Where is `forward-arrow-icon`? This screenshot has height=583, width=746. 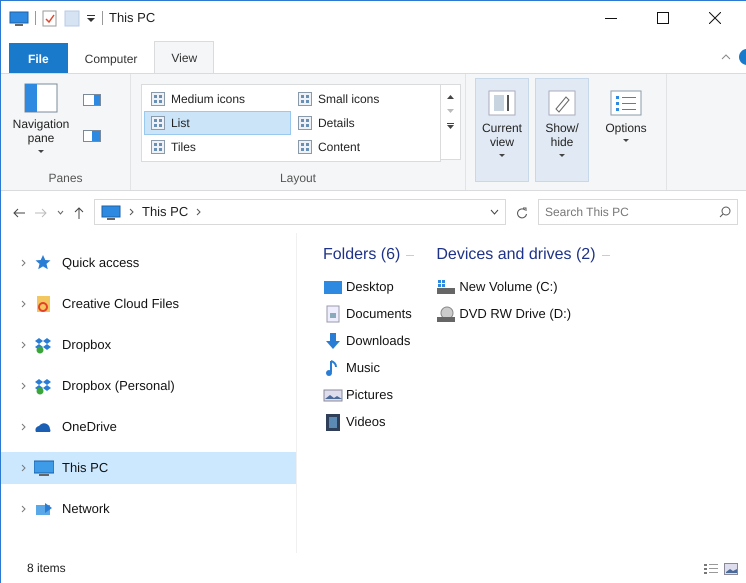 forward-arrow-icon is located at coordinates (41, 213).